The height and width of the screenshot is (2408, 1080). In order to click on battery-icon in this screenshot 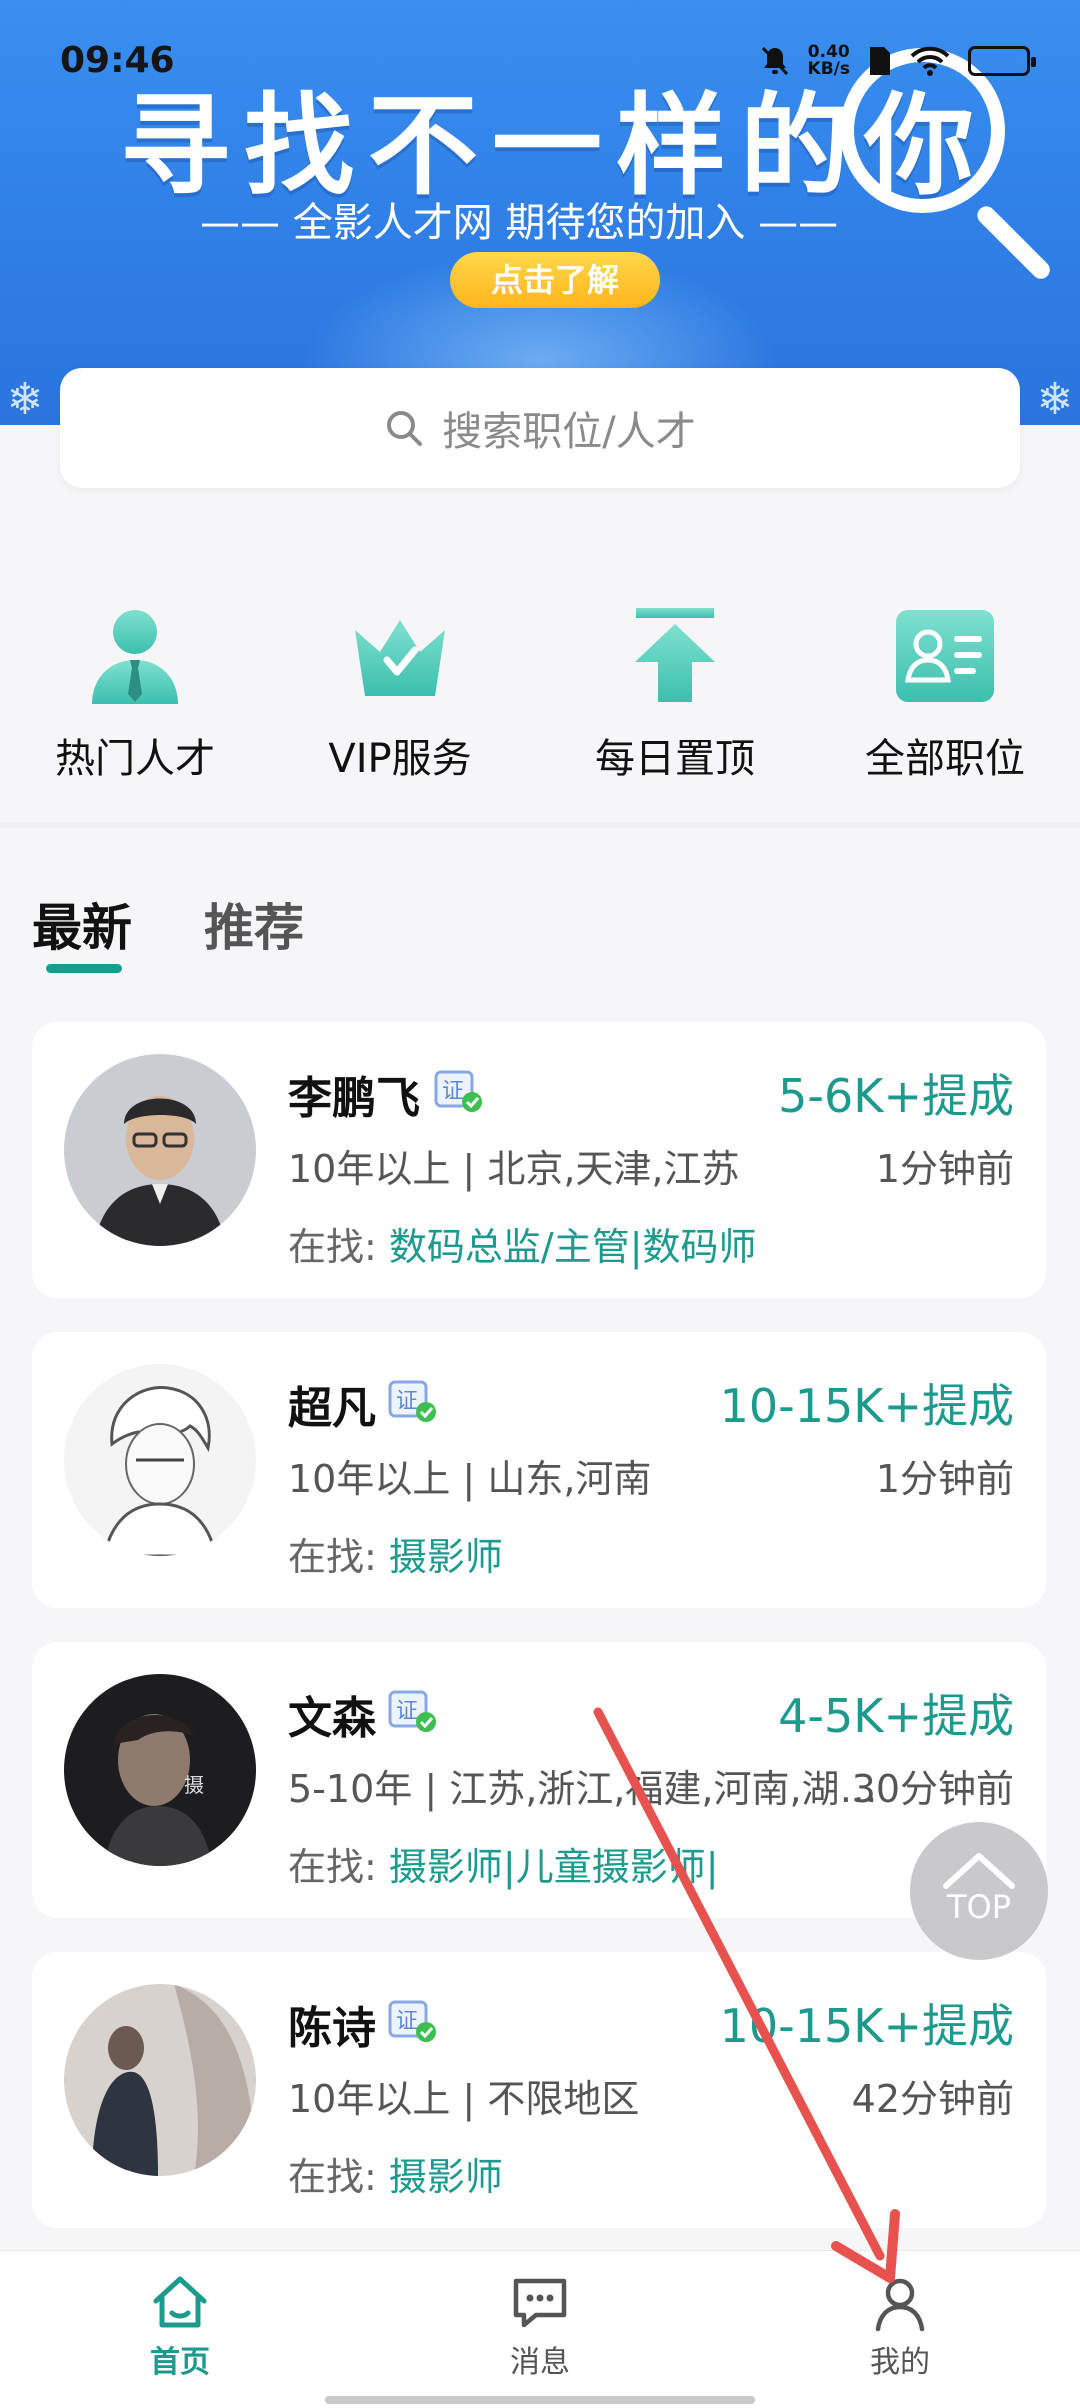, I will do `click(1002, 61)`.